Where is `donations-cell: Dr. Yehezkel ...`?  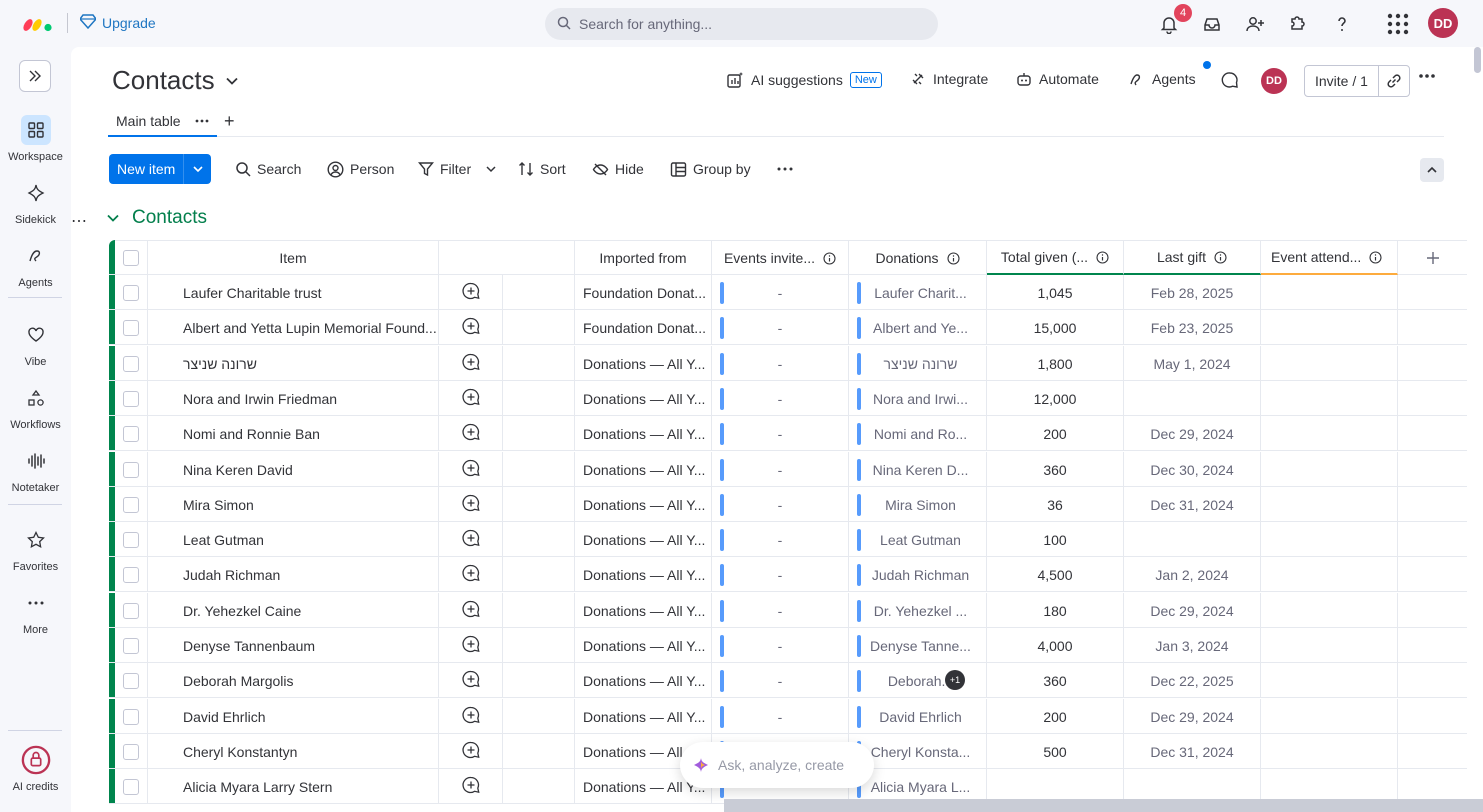 donations-cell: Dr. Yehezkel ... is located at coordinates (918, 610).